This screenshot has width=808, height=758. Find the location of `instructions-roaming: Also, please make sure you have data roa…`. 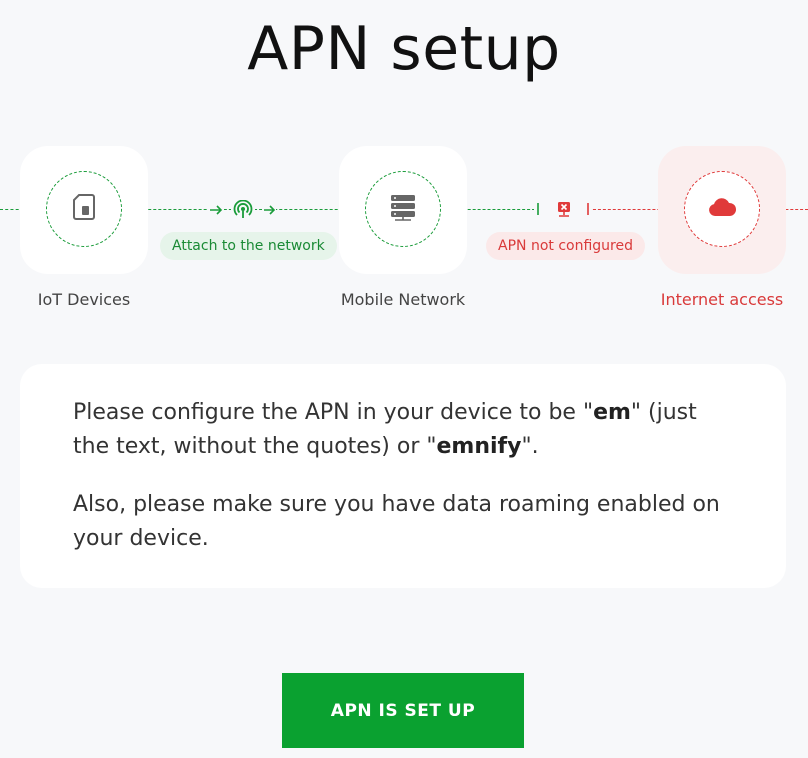

instructions-roaming: Also, please make sure you have data roa… is located at coordinates (396, 521).